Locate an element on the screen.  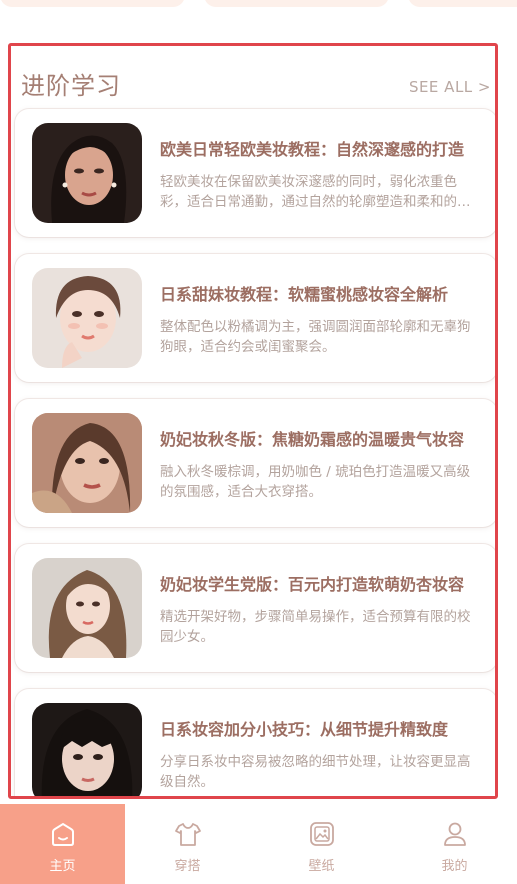
tab-label: 主页 is located at coordinates (62, 866).